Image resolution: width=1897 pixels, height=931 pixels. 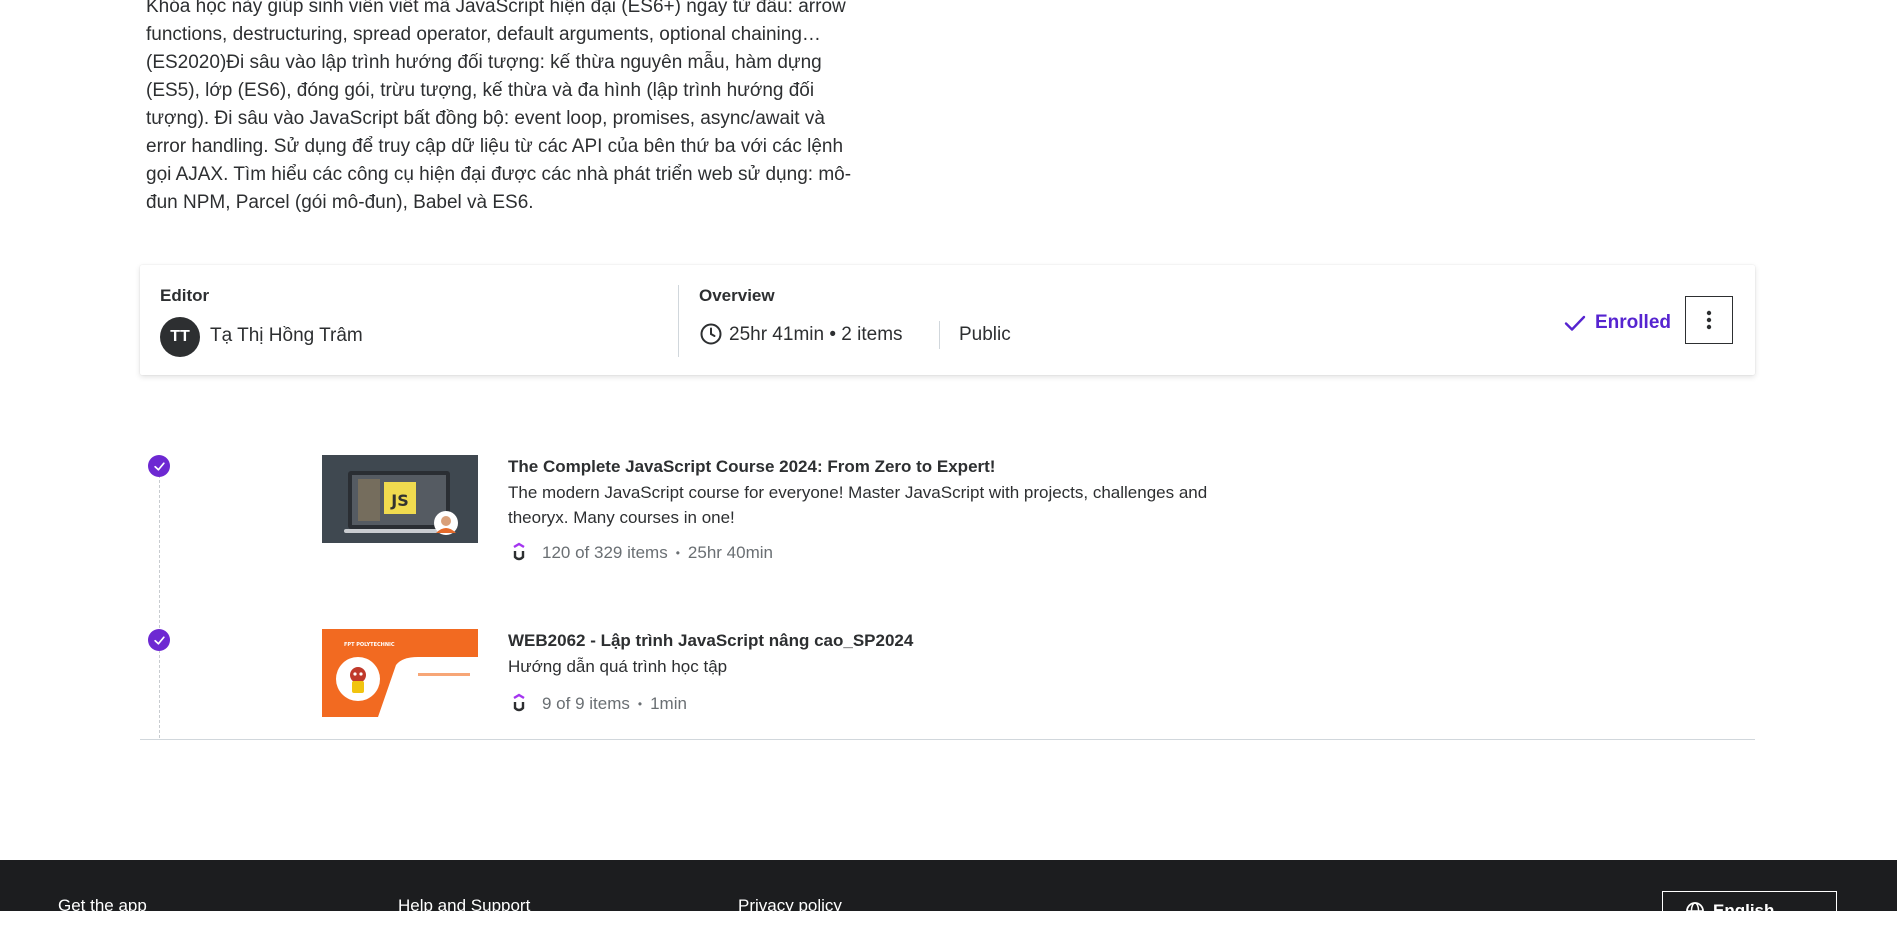 What do you see at coordinates (790, 906) in the screenshot?
I see `footer-link-privacy-policy: Privacy policy` at bounding box center [790, 906].